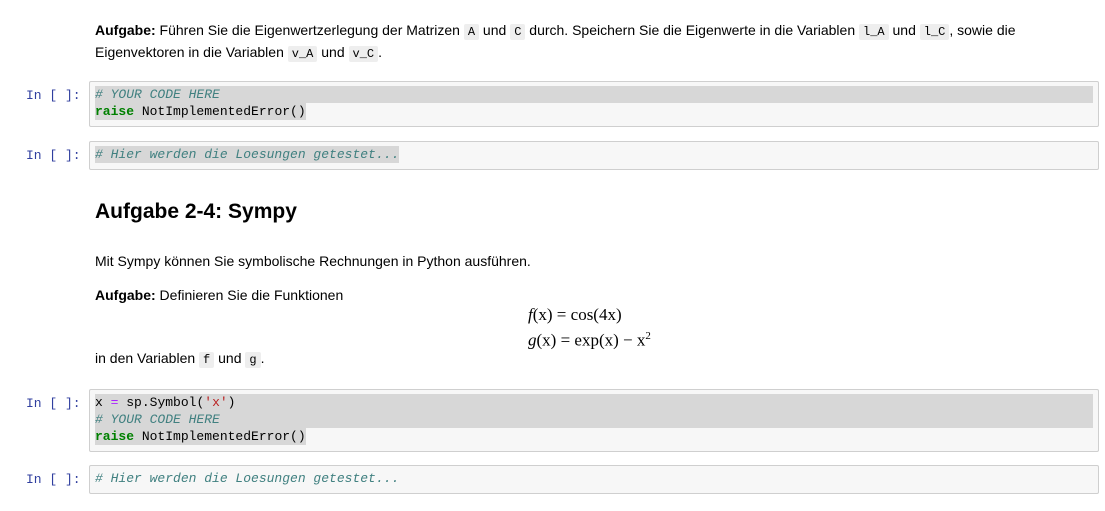  Describe the element at coordinates (216, 402) in the screenshot. I see `string-token: 'x'` at that location.